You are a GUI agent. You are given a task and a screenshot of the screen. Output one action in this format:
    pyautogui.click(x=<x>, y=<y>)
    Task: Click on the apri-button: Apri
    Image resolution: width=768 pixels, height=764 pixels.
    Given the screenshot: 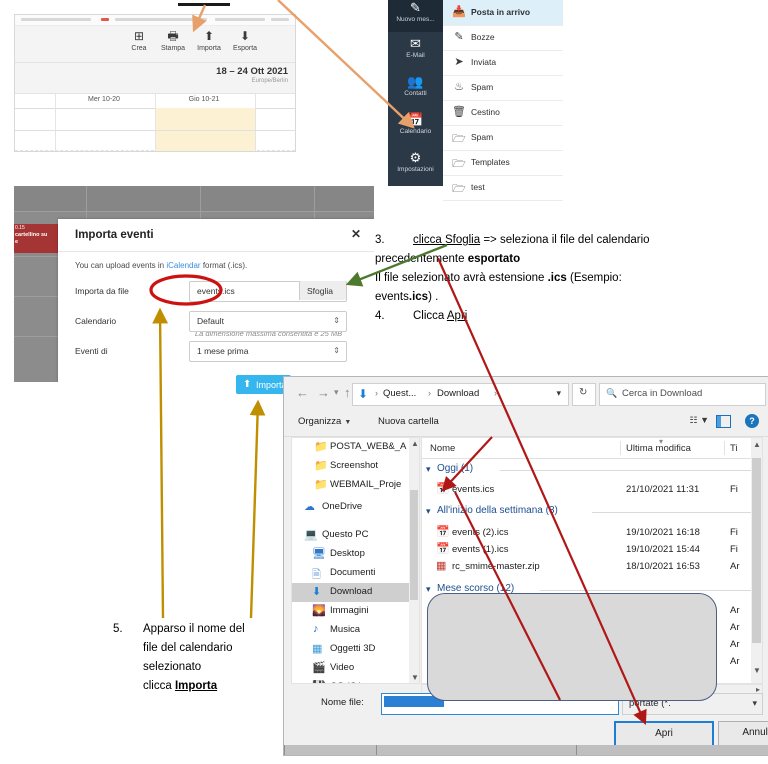 What is the action you would take?
    pyautogui.click(x=664, y=734)
    